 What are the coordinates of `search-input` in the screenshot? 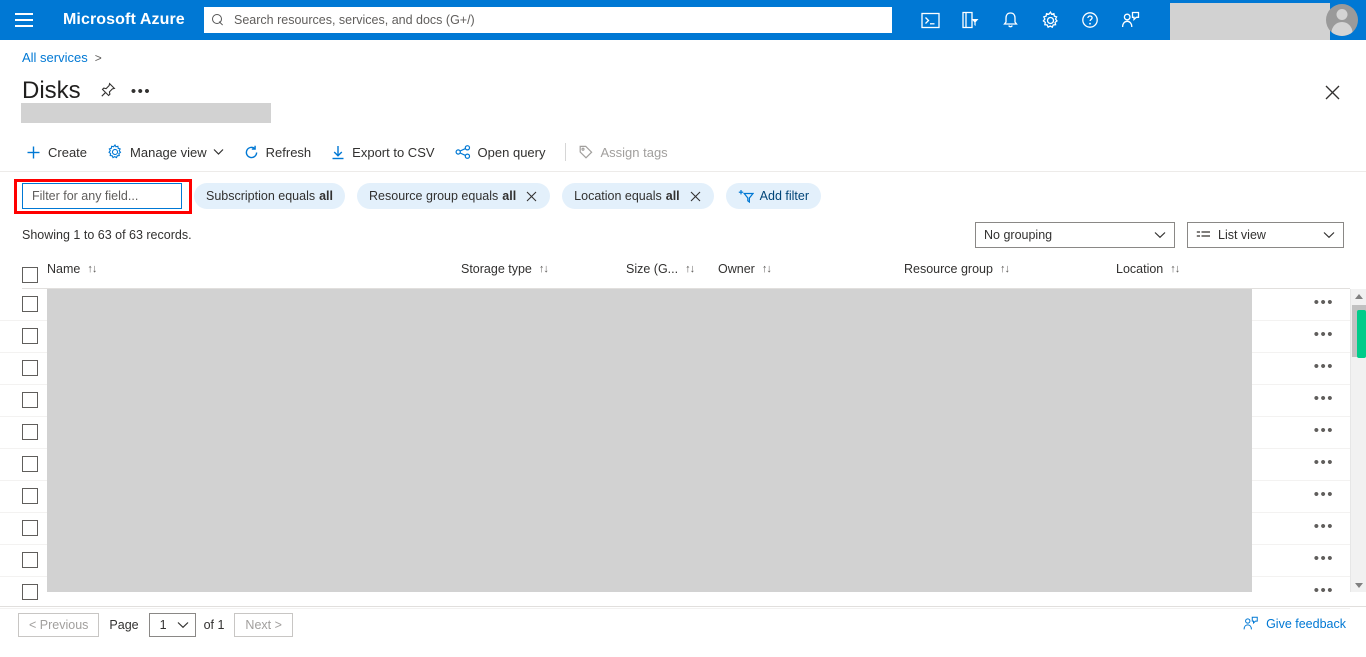 It's located at (558, 20).